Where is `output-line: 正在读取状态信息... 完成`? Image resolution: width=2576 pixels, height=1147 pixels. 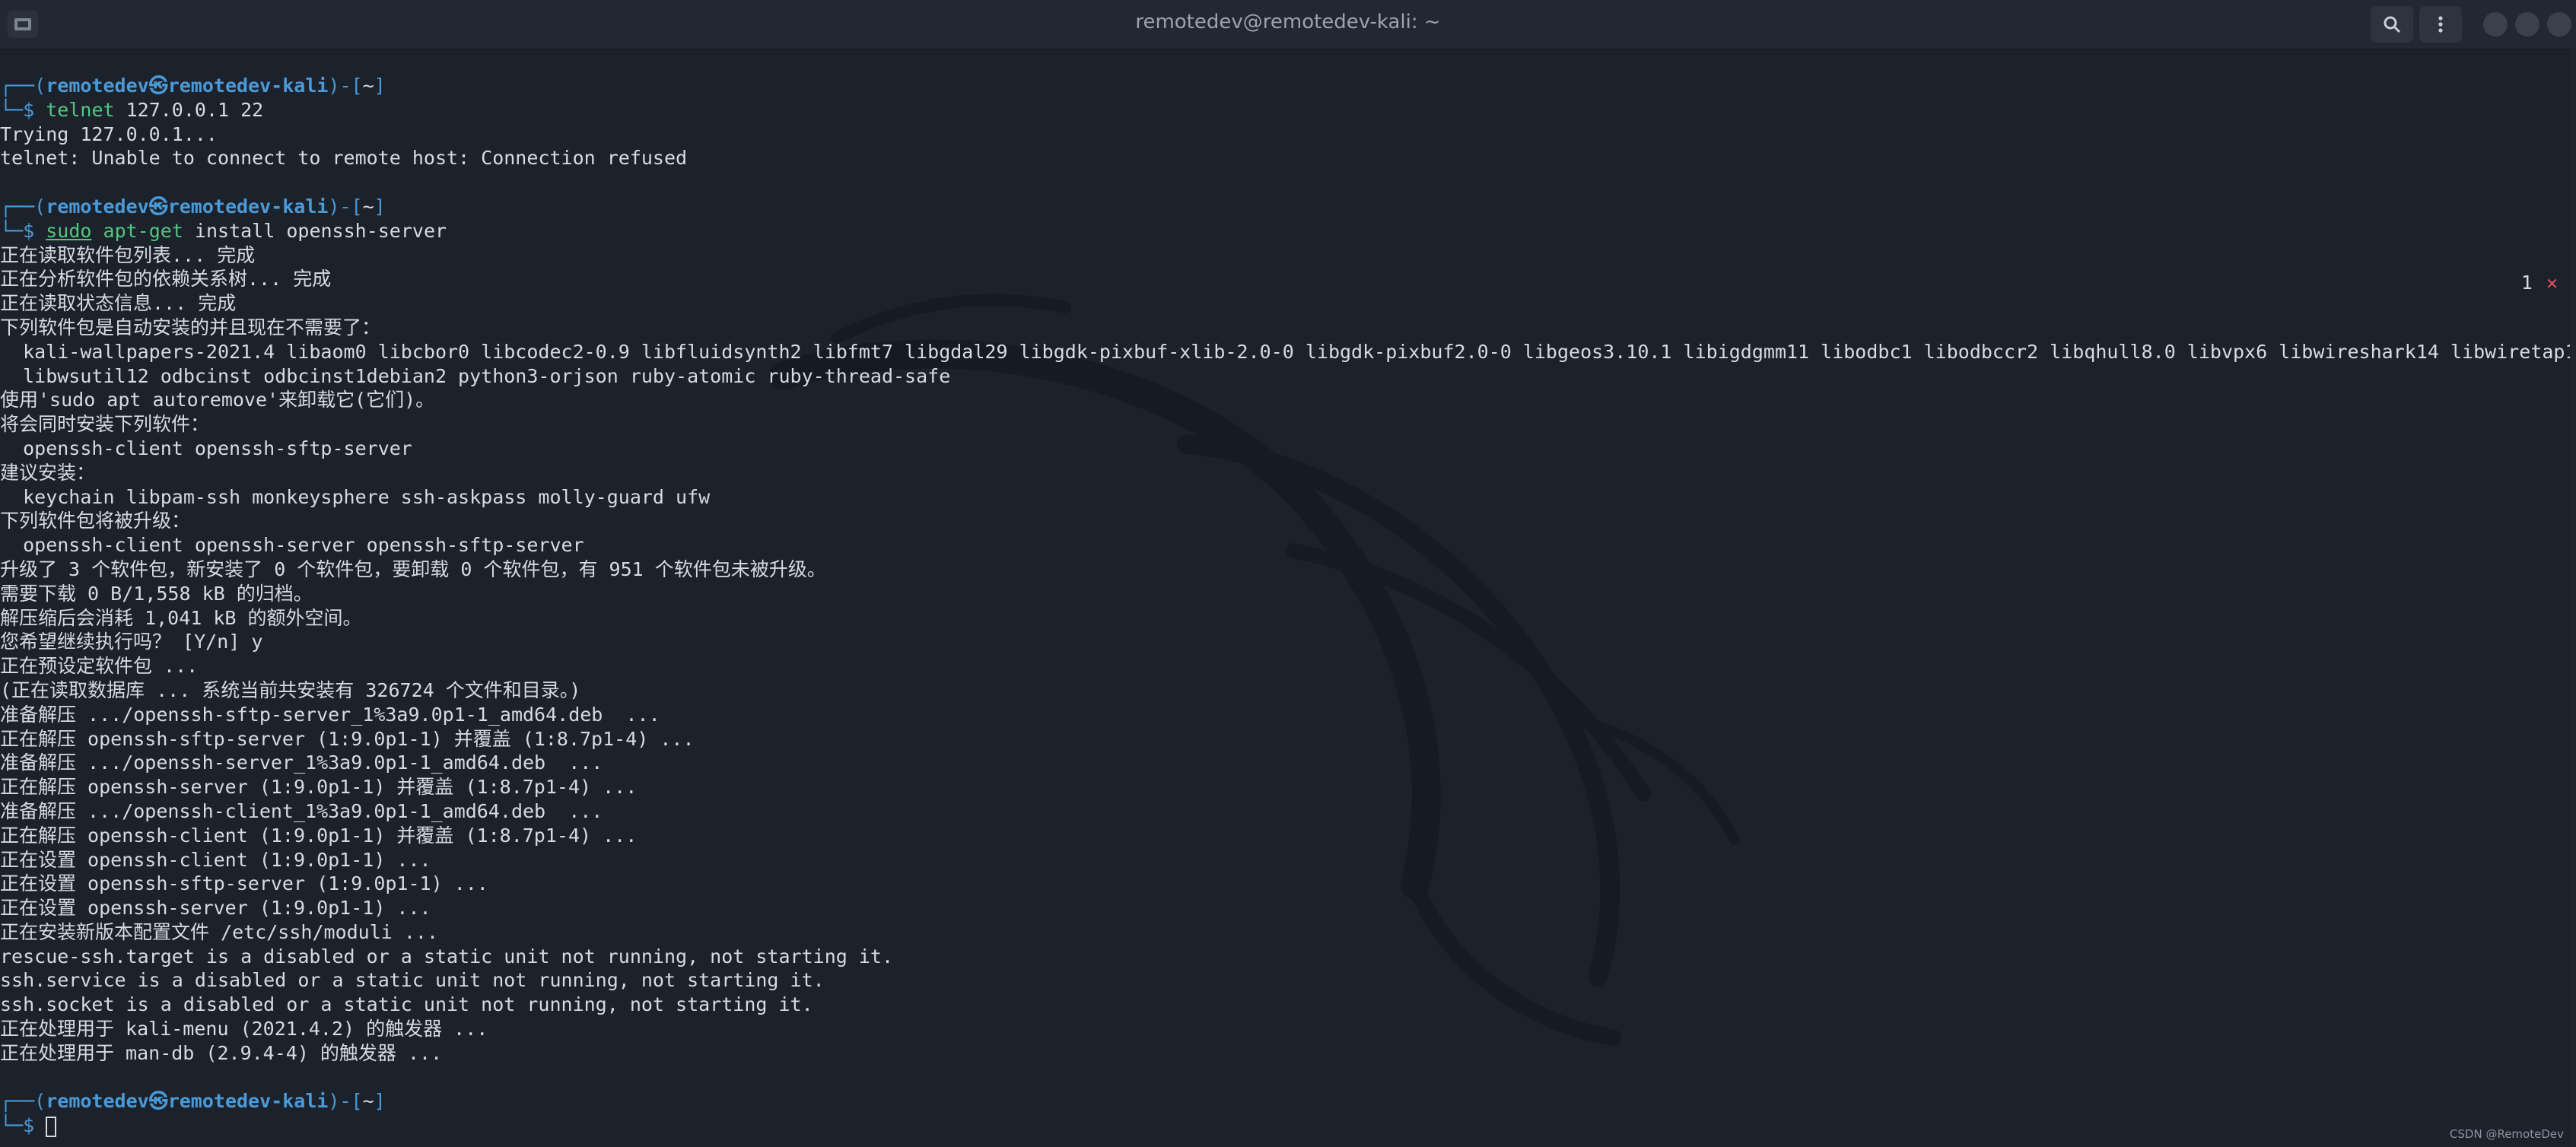 output-line: 正在读取状态信息... 完成 is located at coordinates (118, 303).